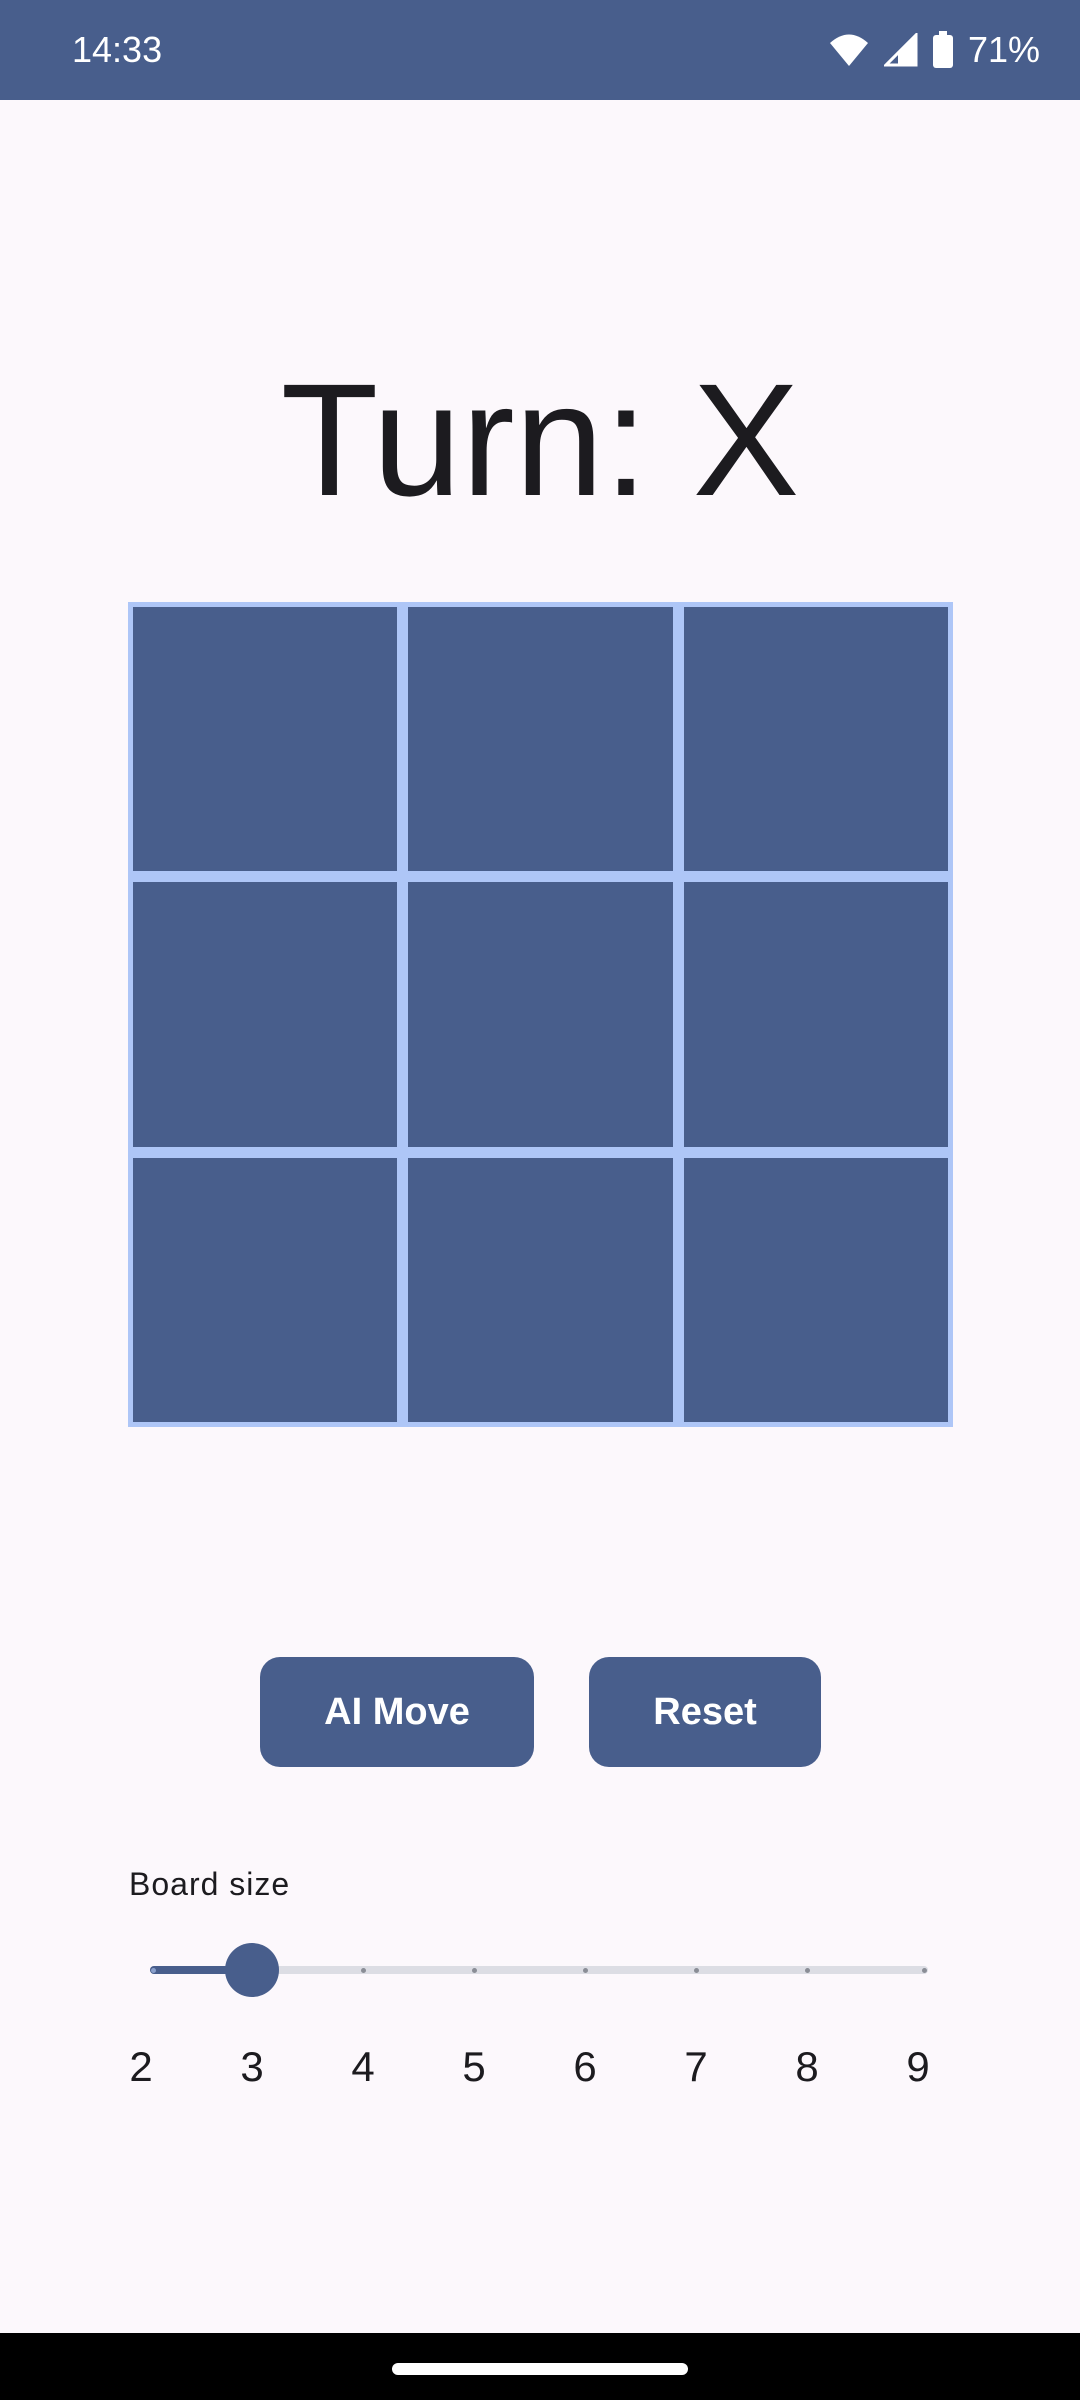  I want to click on wifi-icon, so click(849, 50).